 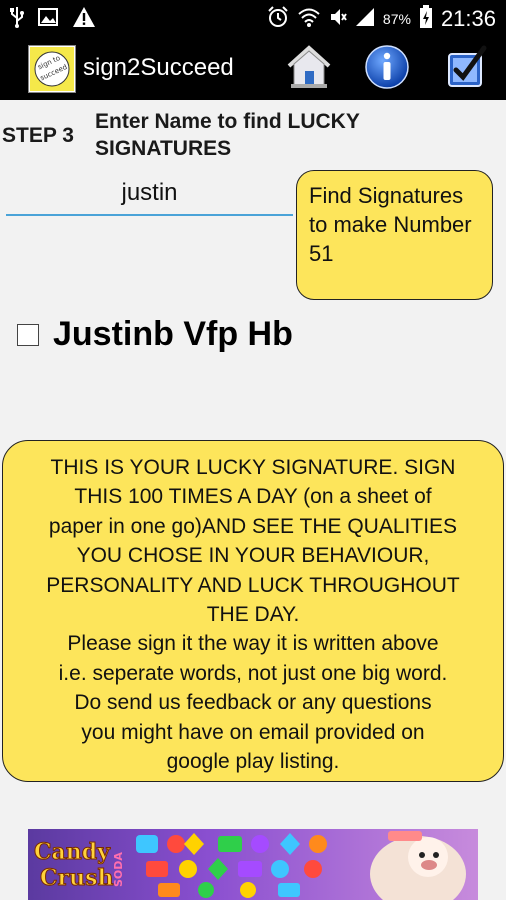 I want to click on checklist-button, so click(x=467, y=69).